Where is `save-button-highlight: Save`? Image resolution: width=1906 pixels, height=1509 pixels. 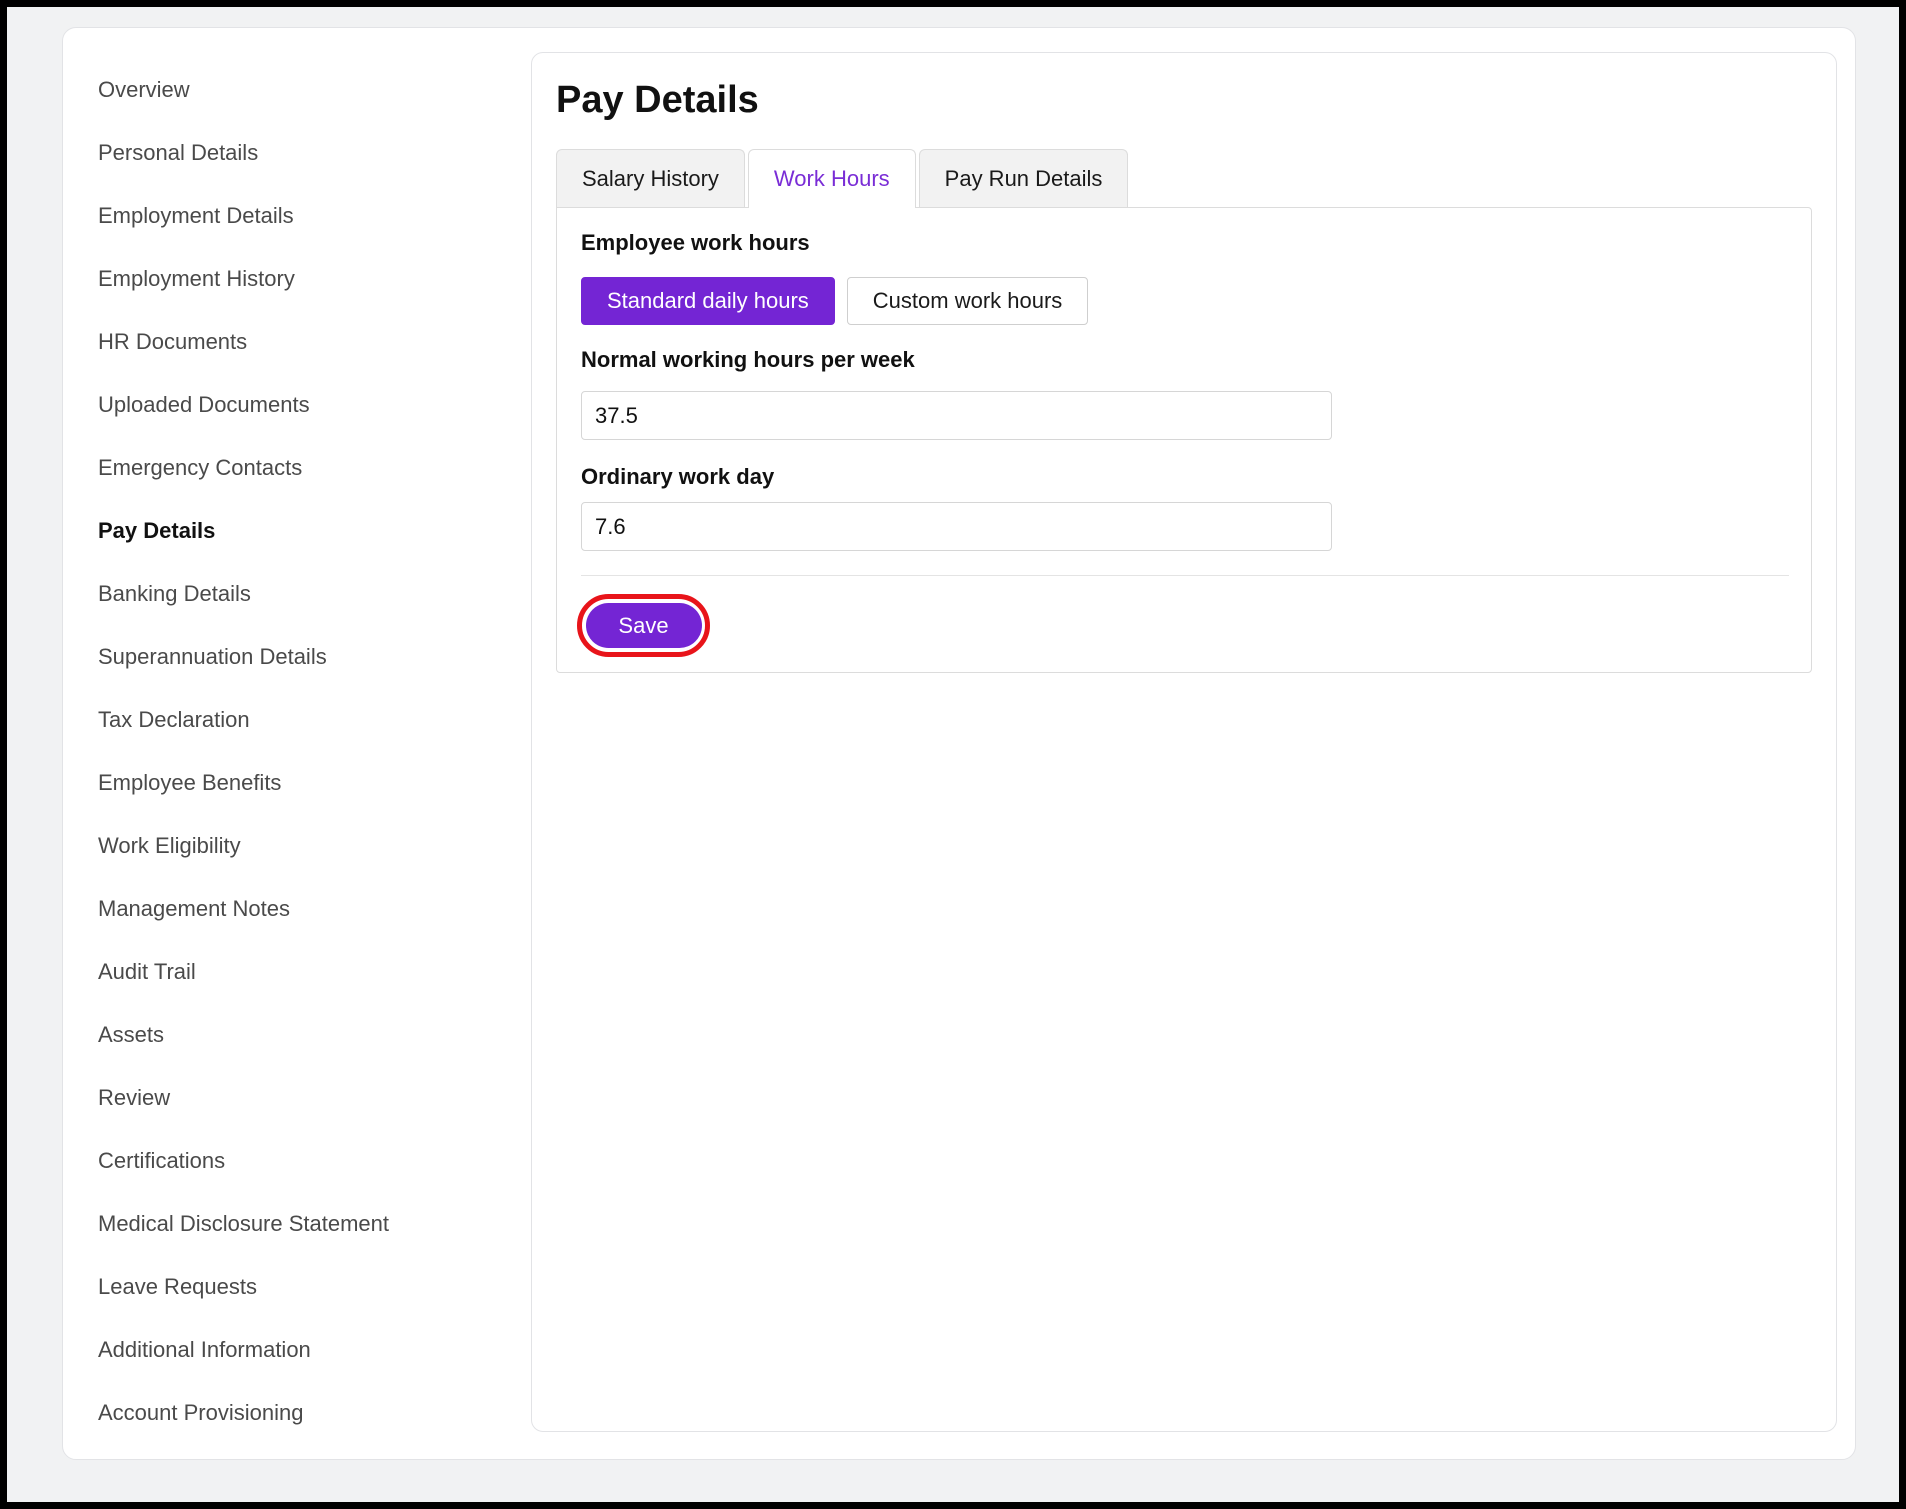 save-button-highlight: Save is located at coordinates (643, 625).